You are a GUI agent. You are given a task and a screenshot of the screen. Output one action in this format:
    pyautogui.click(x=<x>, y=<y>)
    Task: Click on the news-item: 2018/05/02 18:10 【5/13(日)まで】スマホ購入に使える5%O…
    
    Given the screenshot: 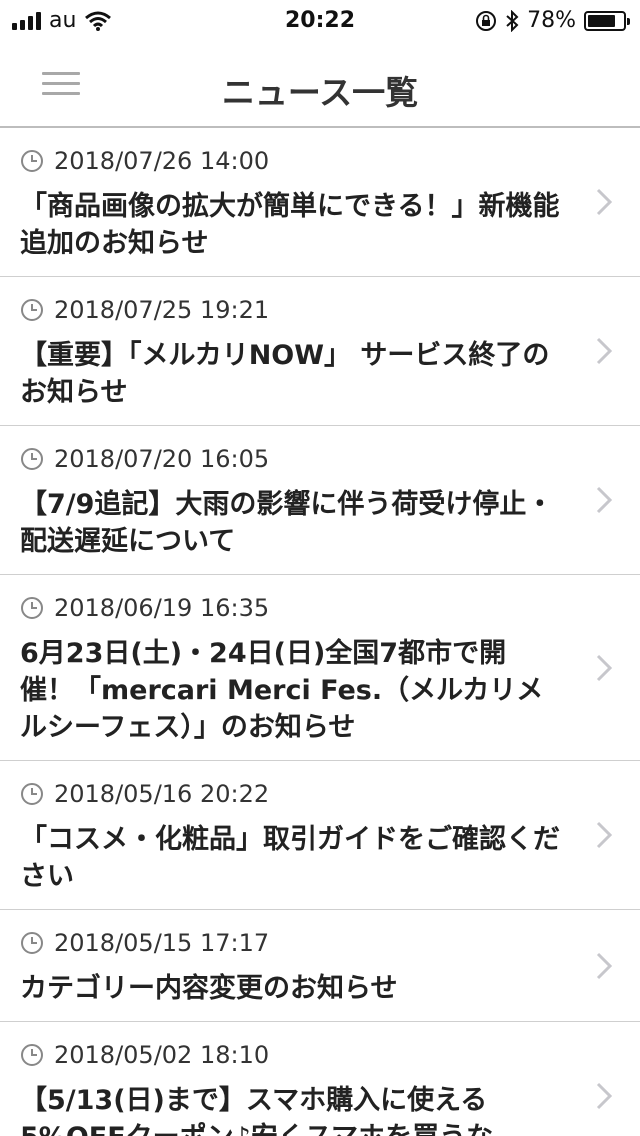 What is the action you would take?
    pyautogui.click(x=320, y=1079)
    